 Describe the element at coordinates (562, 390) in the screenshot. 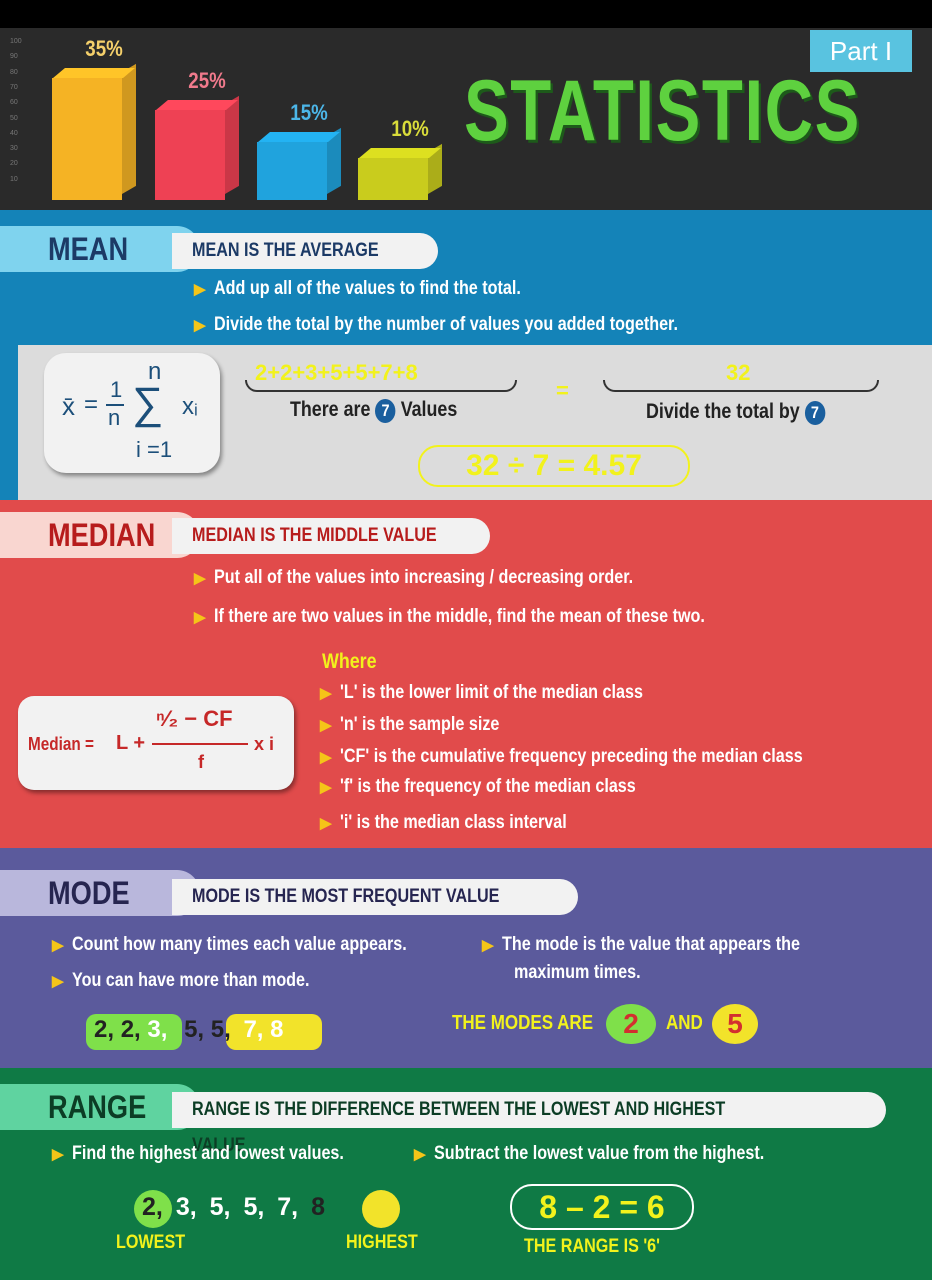

I see `equals-sign: =` at that location.